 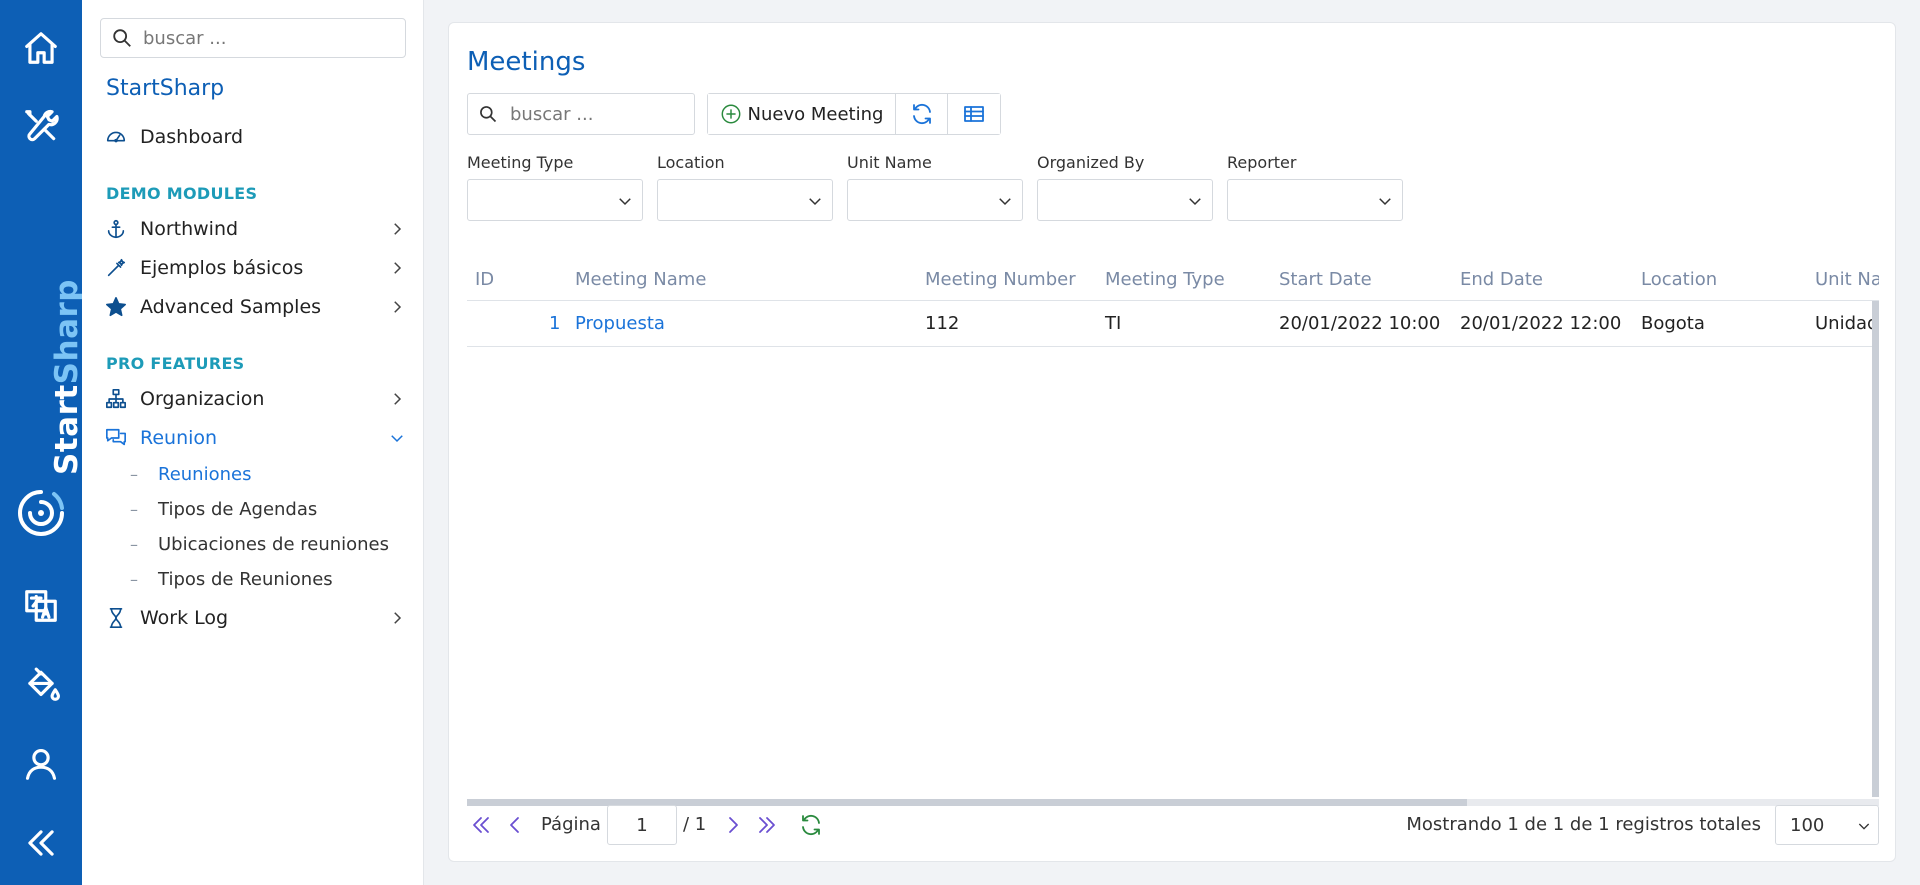 I want to click on chat-icon, so click(x=116, y=438).